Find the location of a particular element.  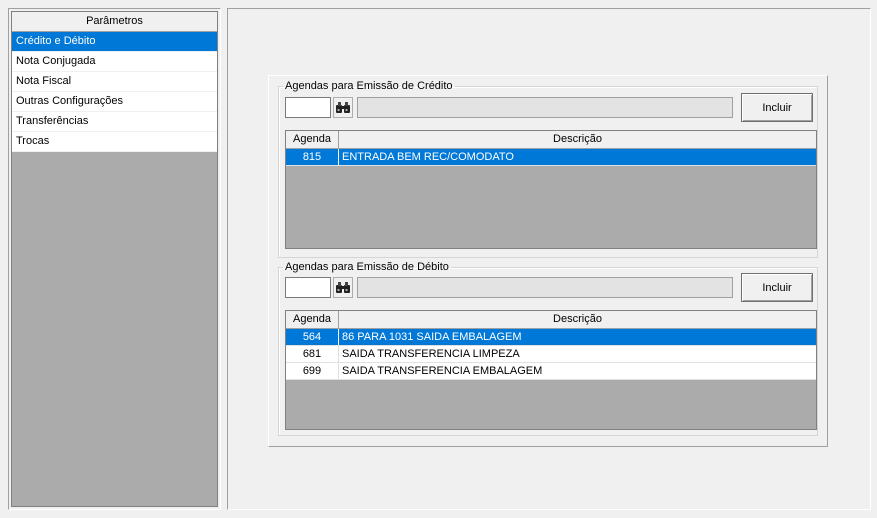

cell-descricao: SAIDA TRANSFERENCIA LIMPEZA is located at coordinates (431, 354).